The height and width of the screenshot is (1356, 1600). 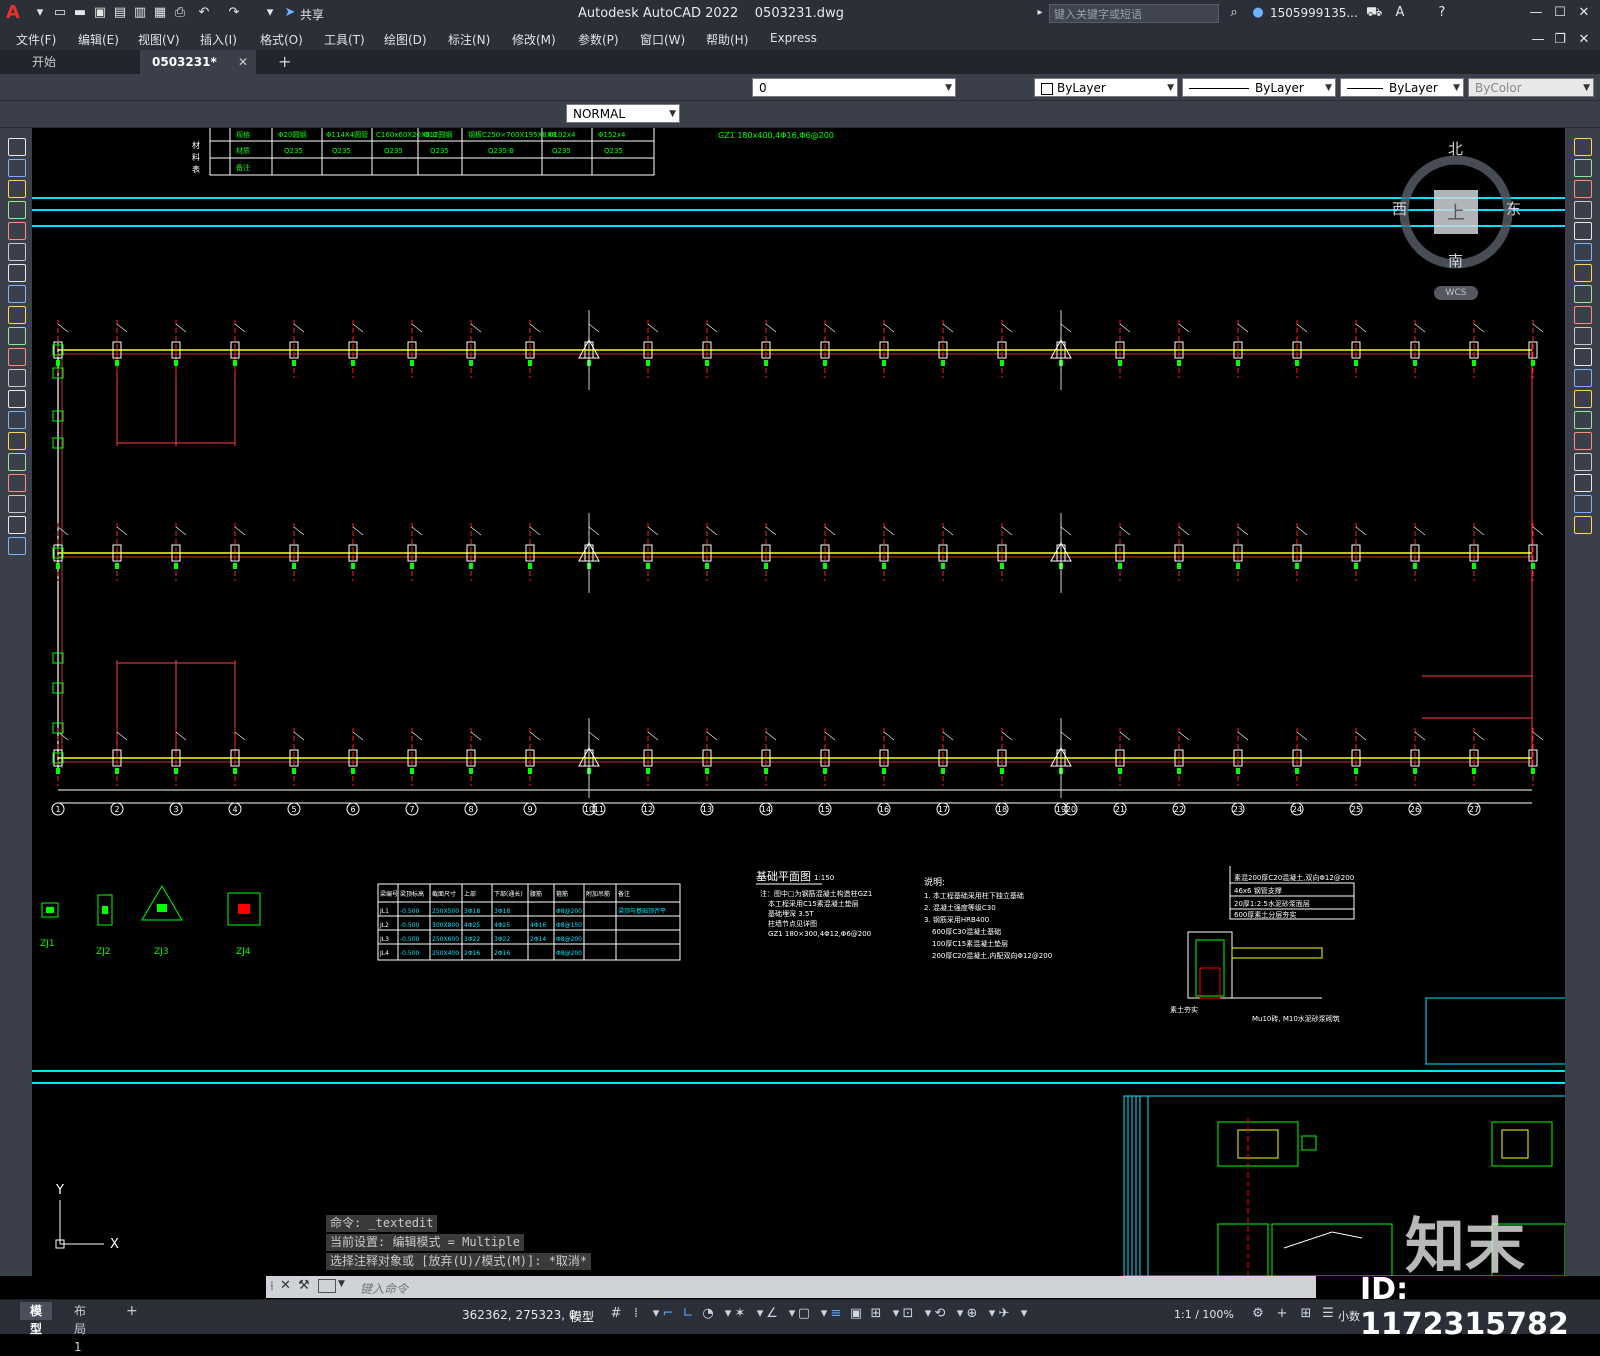 I want to click on cart-icon: ⛟, so click(x=1374, y=13).